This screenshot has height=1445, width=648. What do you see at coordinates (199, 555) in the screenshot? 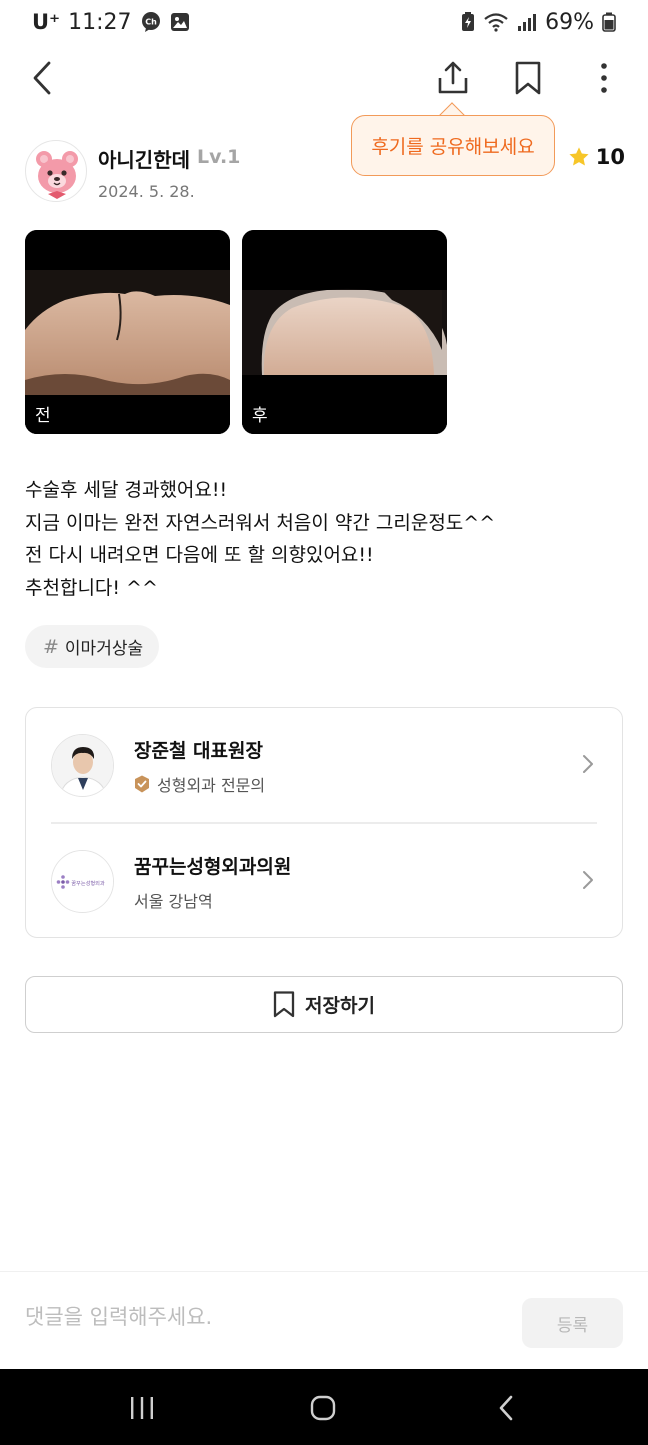
I see `review-line: 전 다시 내려오면 다음에 또 할 의향있어요!!` at bounding box center [199, 555].